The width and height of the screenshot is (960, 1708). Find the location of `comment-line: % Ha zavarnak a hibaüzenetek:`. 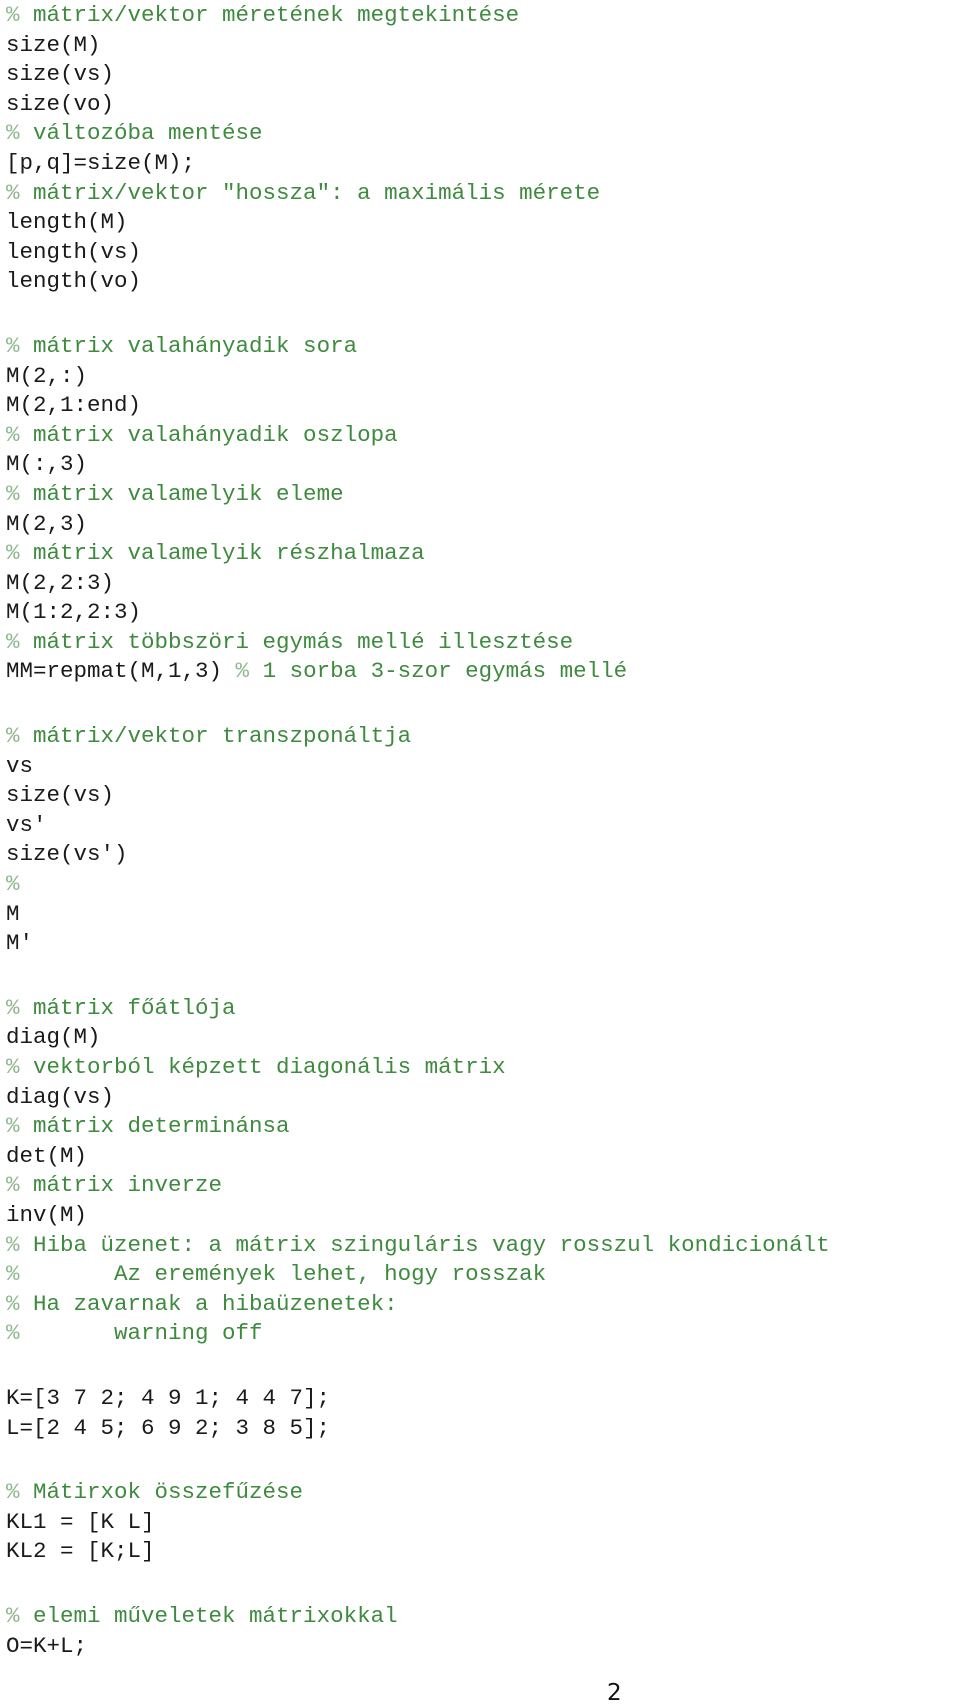

comment-line: % Ha zavarnak a hibaüzenetek: is located at coordinates (418, 1305).